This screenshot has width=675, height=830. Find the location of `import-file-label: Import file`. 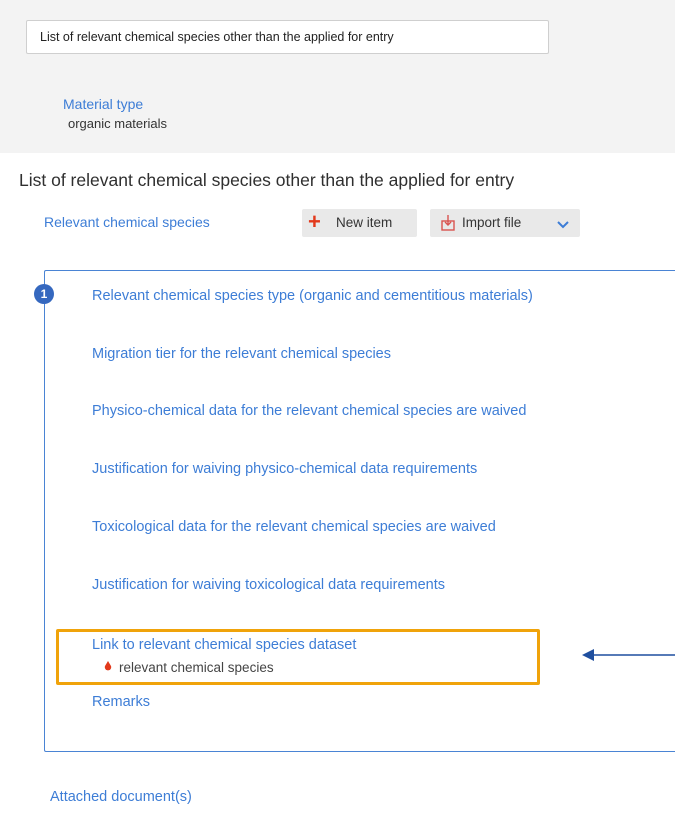

import-file-label: Import file is located at coordinates (492, 222).